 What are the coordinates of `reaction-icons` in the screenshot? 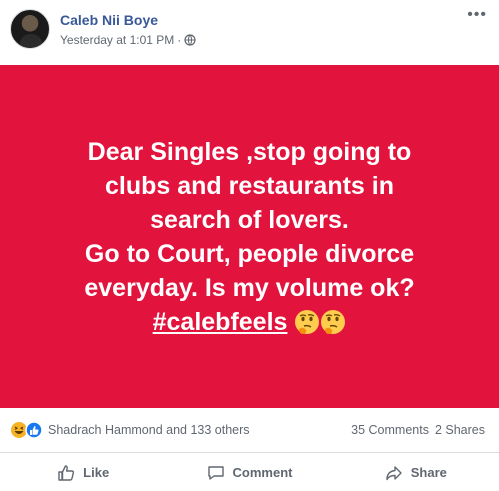 It's located at (27, 430).